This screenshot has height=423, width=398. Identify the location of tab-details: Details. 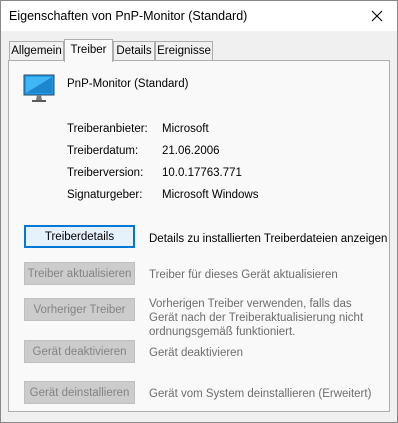
(134, 50).